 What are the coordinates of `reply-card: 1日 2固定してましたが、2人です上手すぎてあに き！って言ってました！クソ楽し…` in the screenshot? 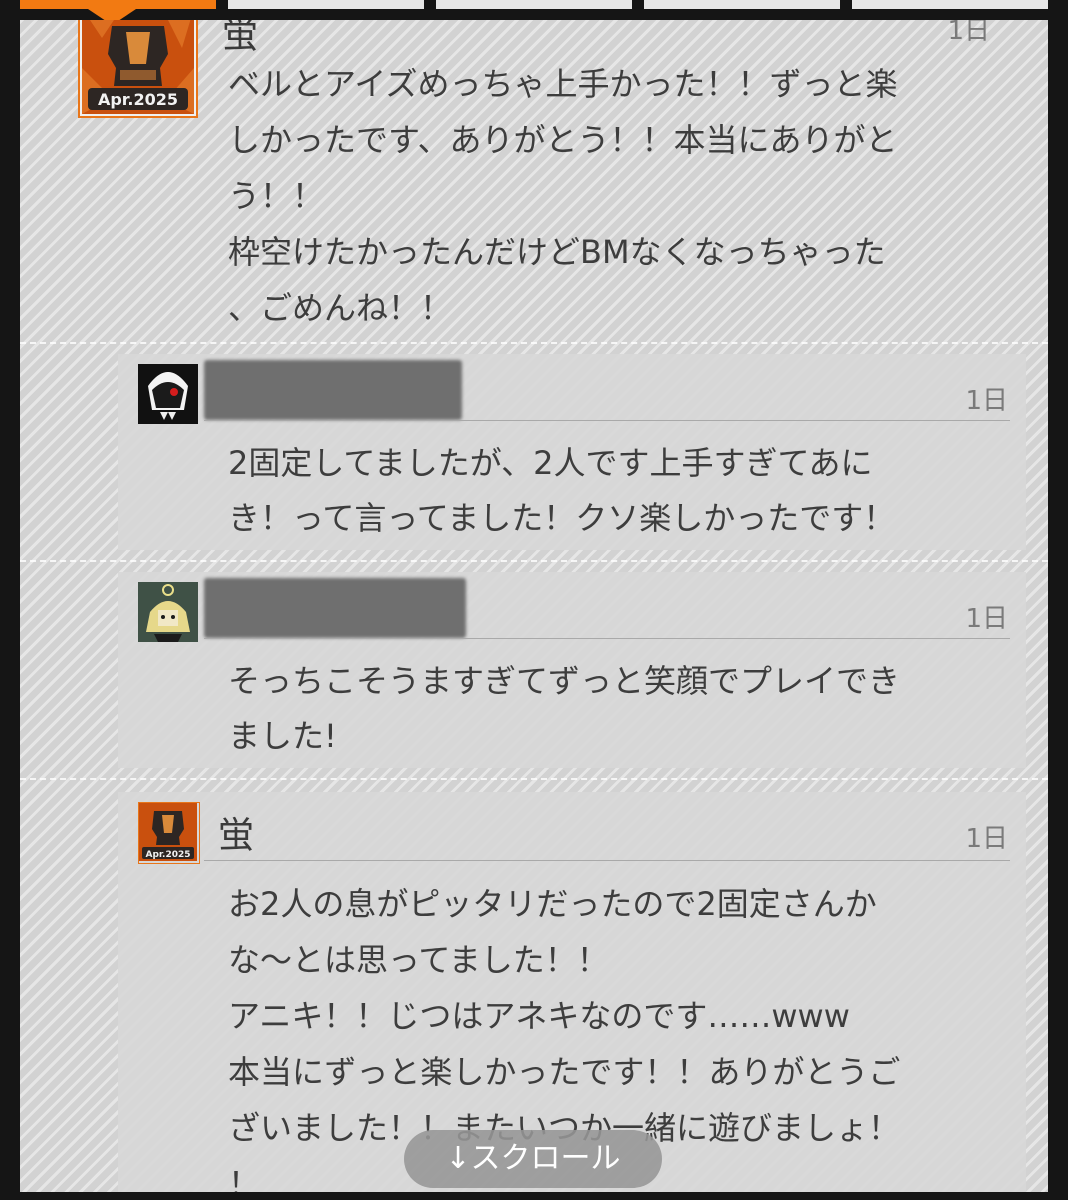 It's located at (572, 452).